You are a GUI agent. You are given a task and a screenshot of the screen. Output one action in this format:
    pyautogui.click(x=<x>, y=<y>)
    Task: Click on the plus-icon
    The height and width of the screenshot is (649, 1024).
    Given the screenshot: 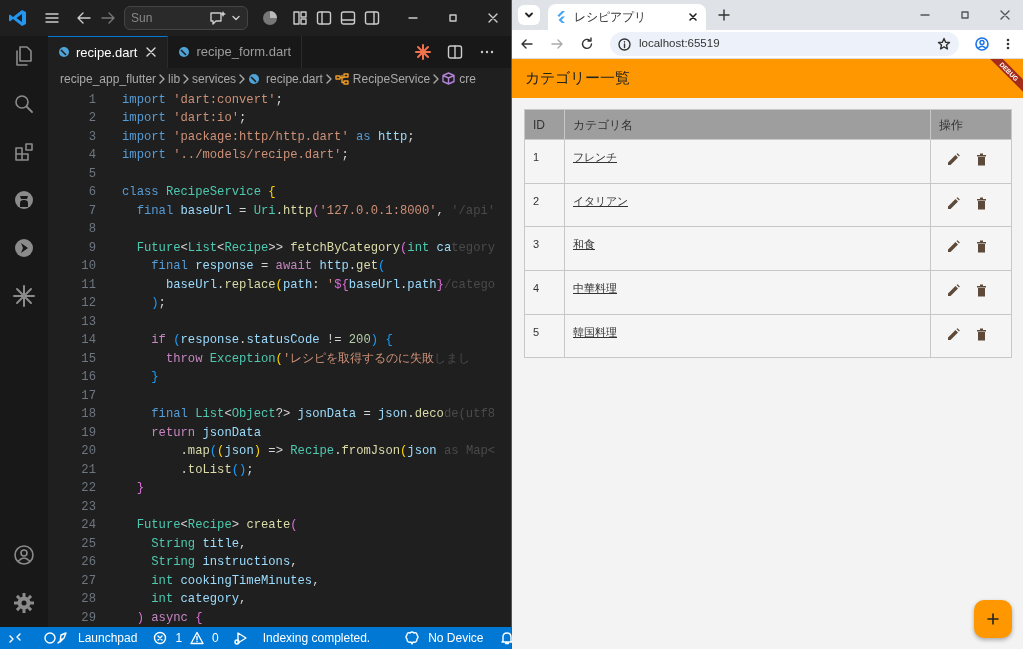 What is the action you would take?
    pyautogui.click(x=993, y=619)
    